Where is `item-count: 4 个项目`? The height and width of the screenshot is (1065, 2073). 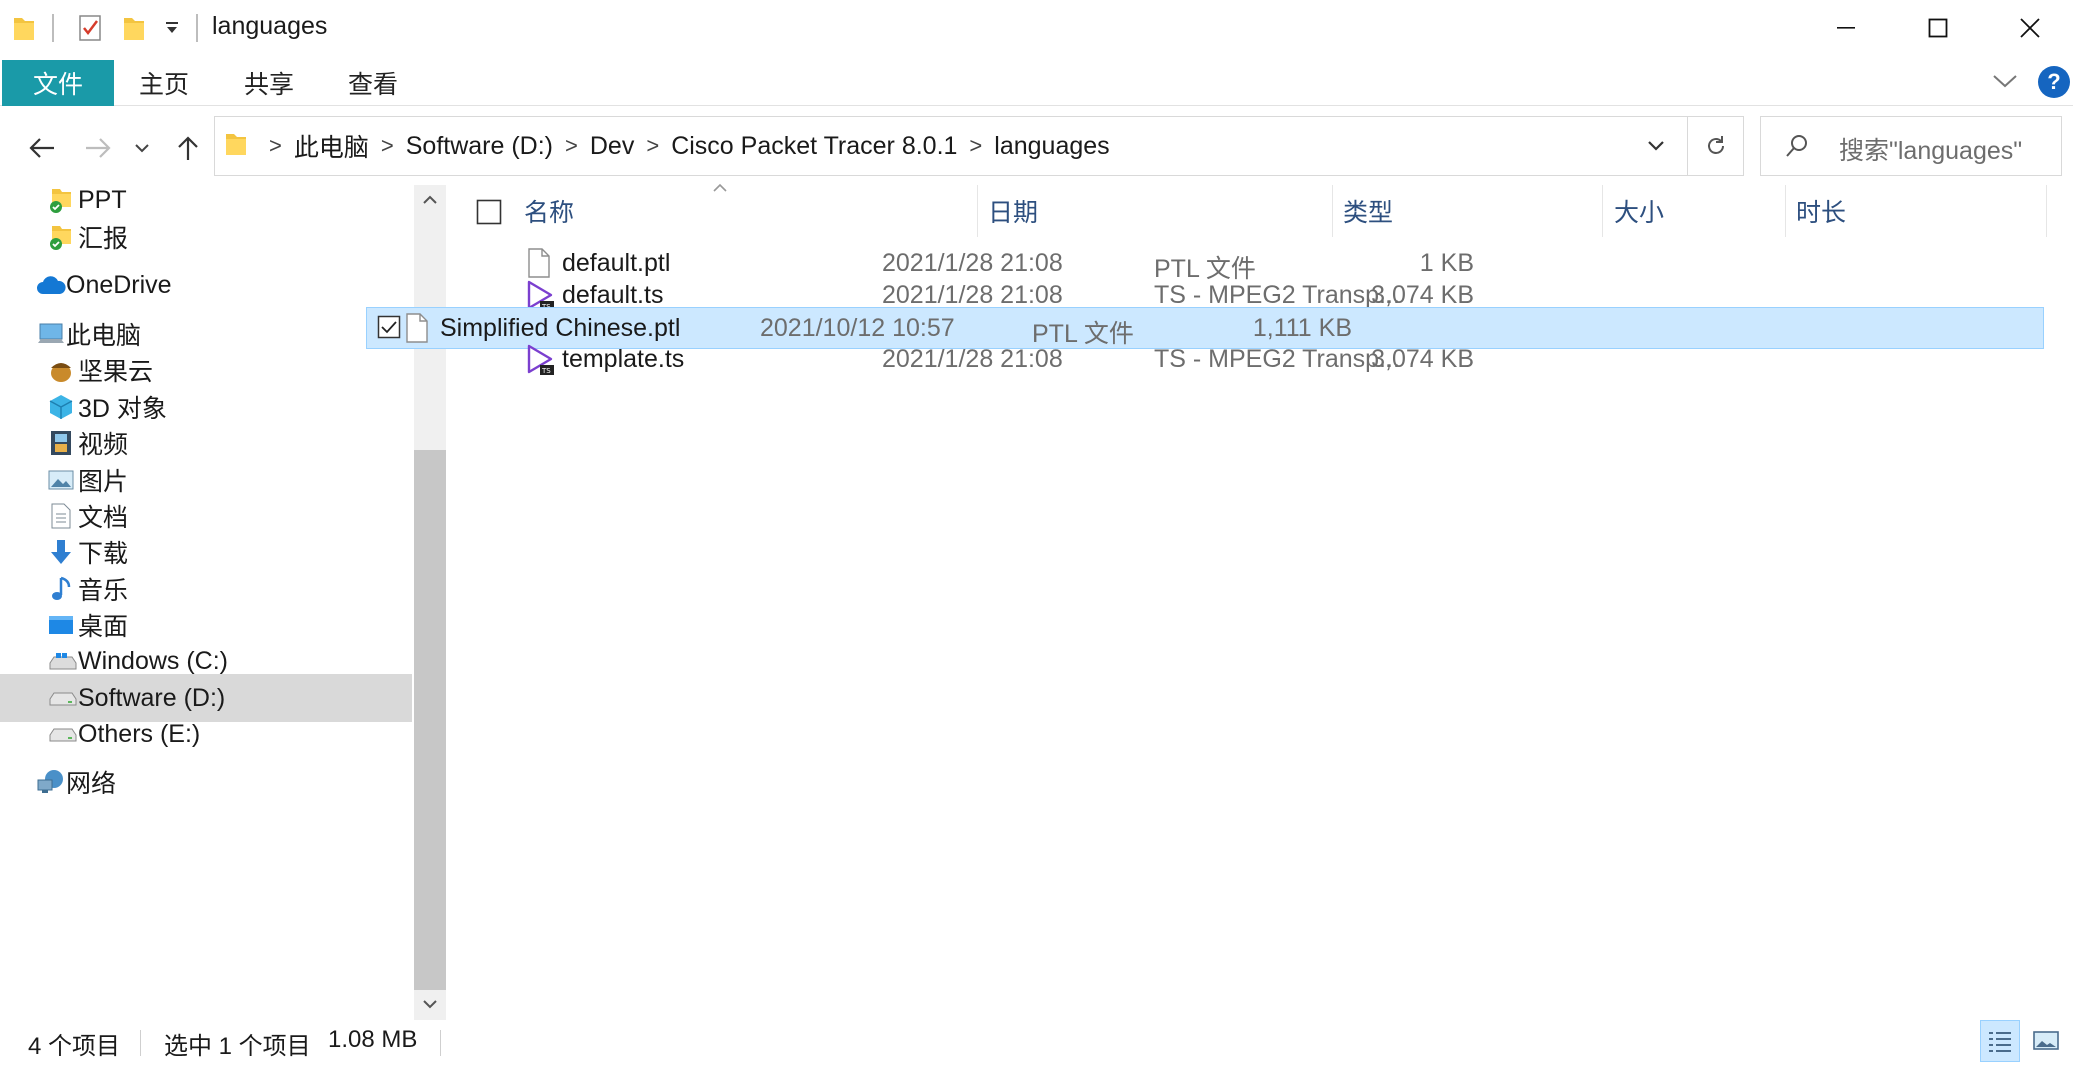 item-count: 4 个项目 is located at coordinates (74, 1046).